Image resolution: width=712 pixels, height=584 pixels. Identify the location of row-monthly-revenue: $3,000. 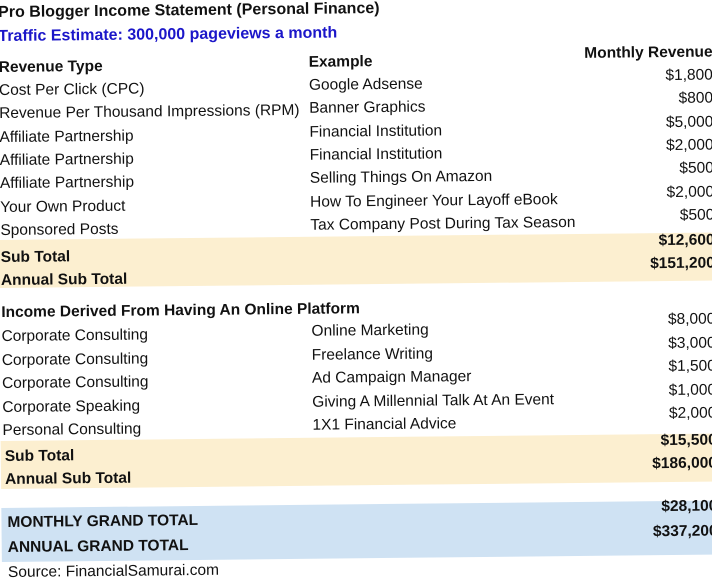
(690, 343).